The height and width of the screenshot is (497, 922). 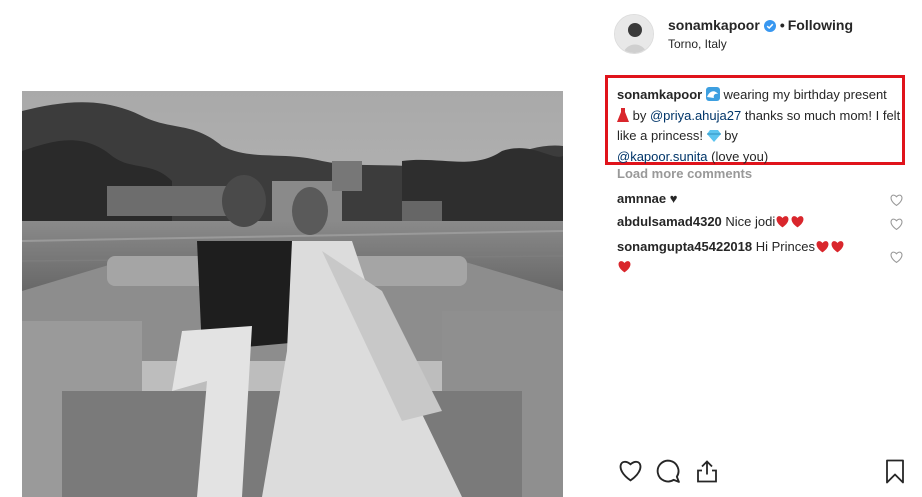 What do you see at coordinates (729, 135) in the screenshot?
I see `caption-text-4: by` at bounding box center [729, 135].